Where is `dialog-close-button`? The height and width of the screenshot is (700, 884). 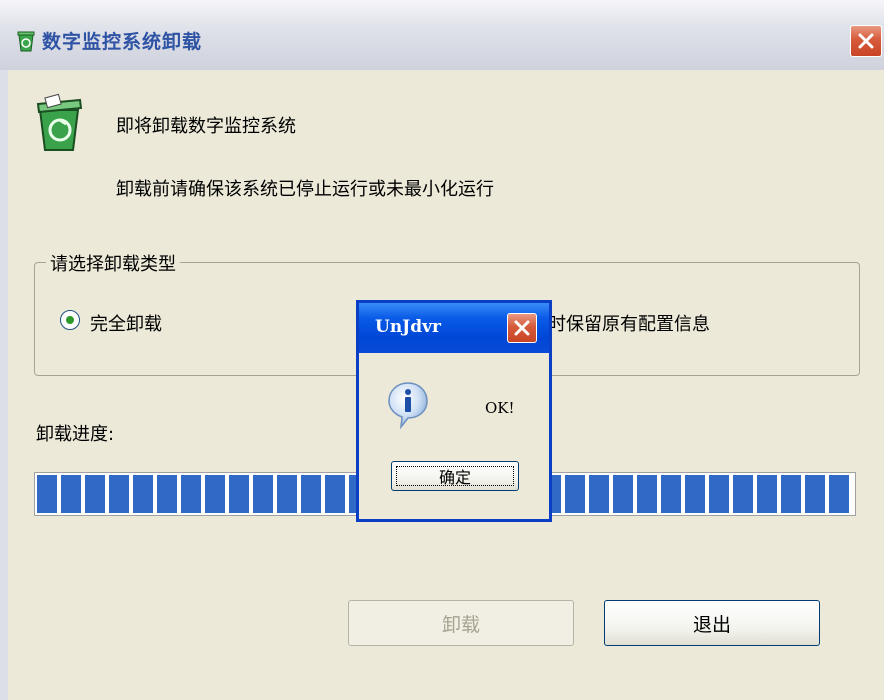 dialog-close-button is located at coordinates (522, 328).